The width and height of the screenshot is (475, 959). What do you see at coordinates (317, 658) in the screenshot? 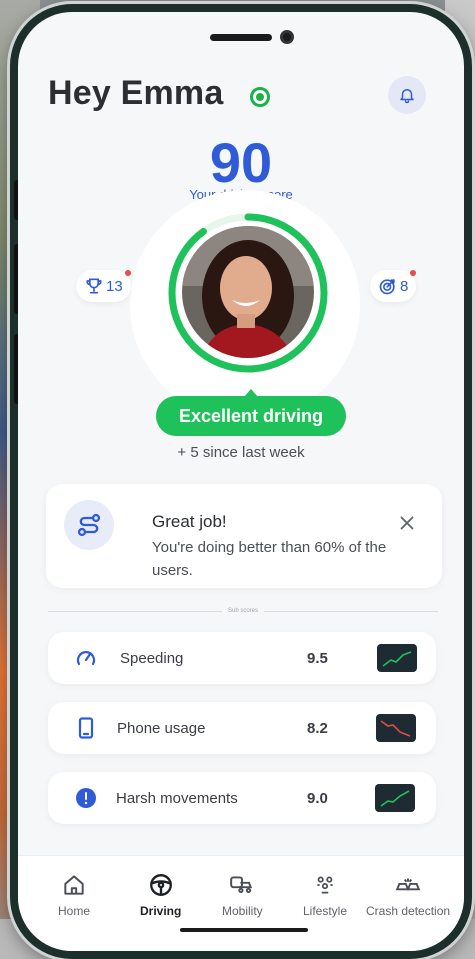
I see `subscore-value: 9.5` at bounding box center [317, 658].